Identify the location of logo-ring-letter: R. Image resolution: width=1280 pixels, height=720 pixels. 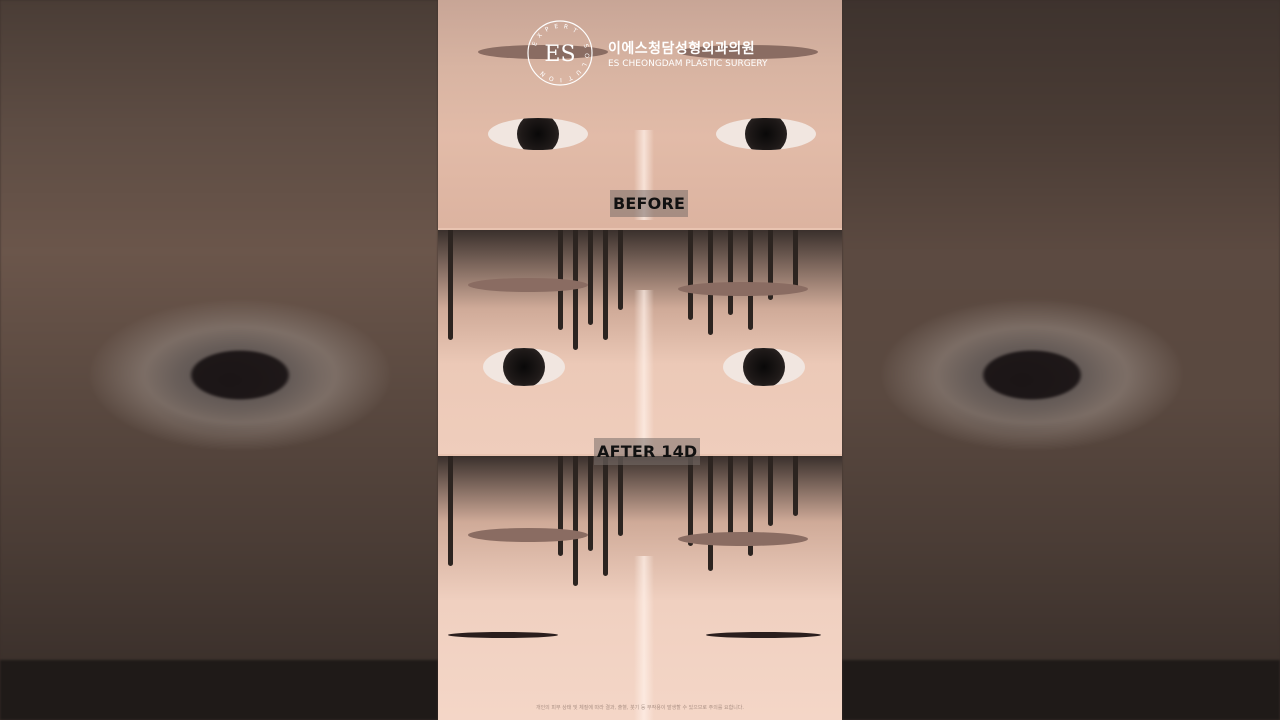
(566, 27).